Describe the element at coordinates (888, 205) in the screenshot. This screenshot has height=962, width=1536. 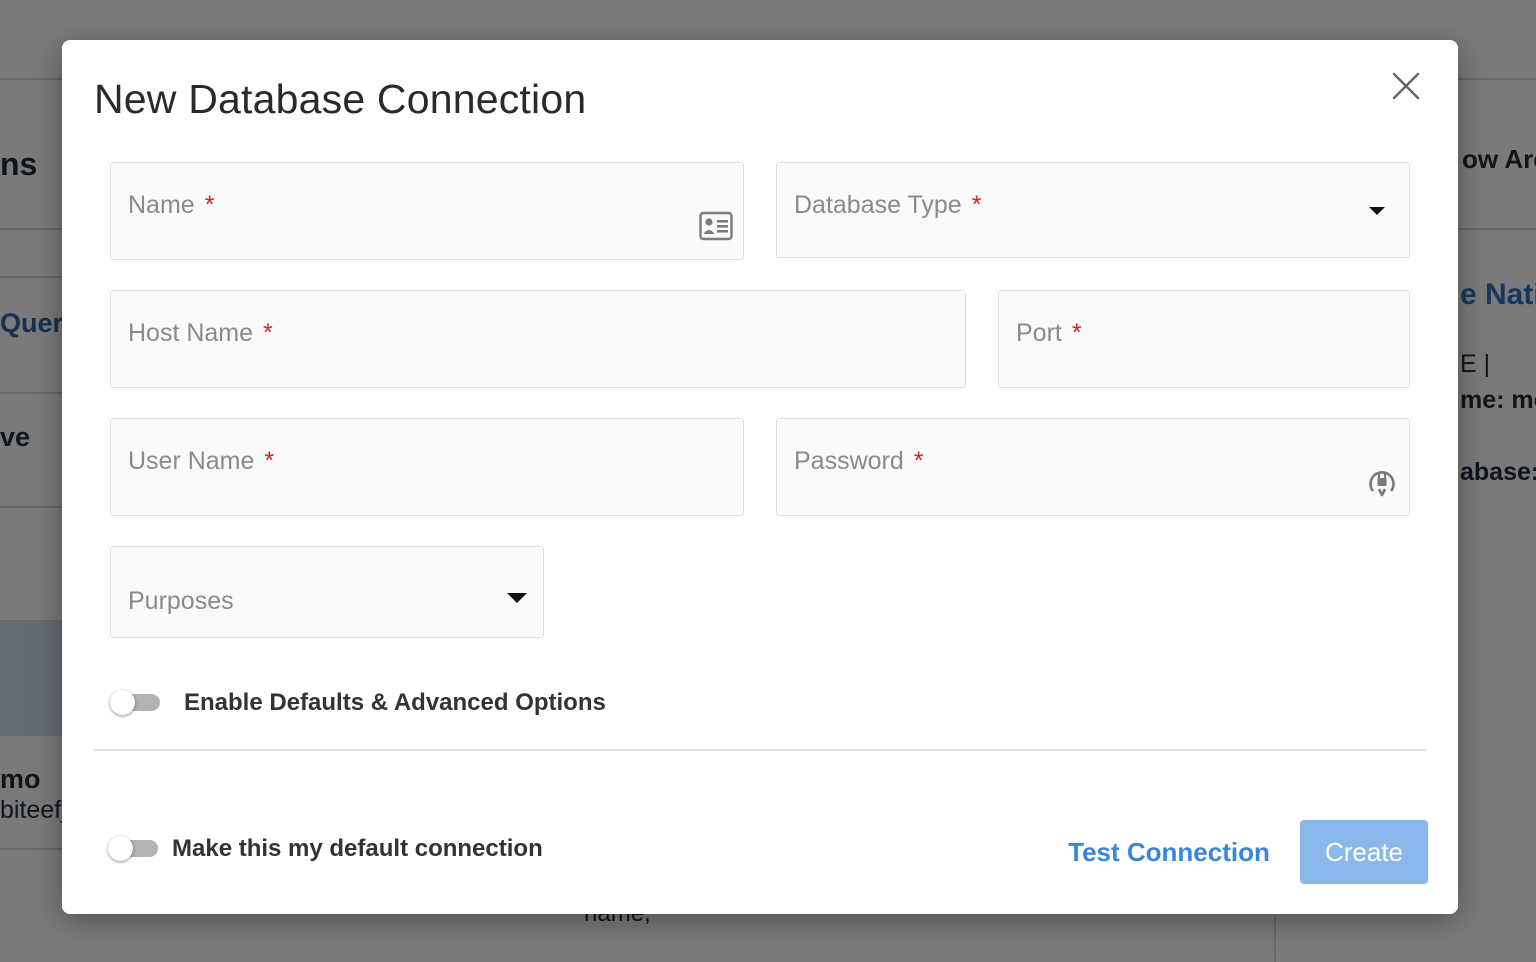
I see `database-type-label: Database Type *` at that location.